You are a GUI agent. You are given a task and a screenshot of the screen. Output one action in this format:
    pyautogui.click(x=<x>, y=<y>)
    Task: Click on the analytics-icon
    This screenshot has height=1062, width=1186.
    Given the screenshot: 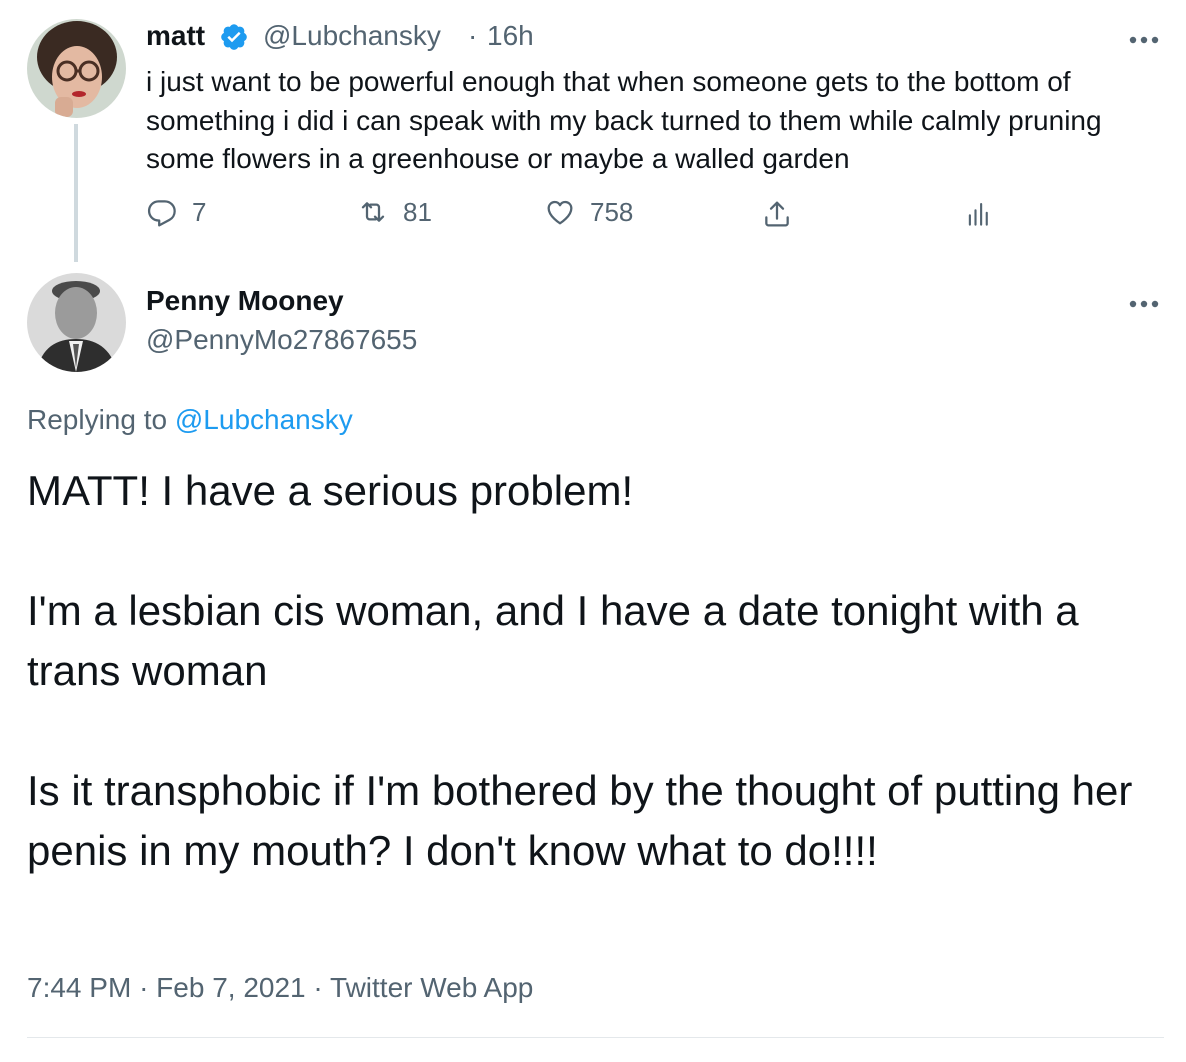 What is the action you would take?
    pyautogui.click(x=978, y=214)
    